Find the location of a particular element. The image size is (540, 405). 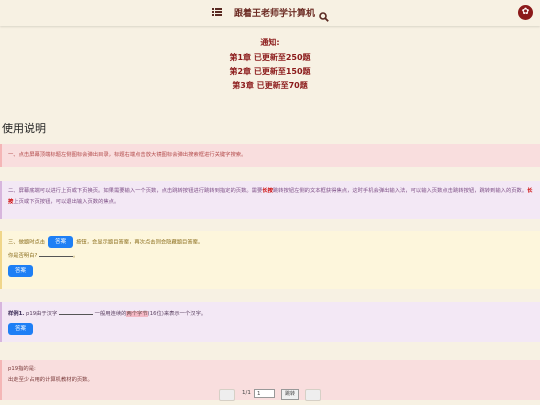

instruction-text: 按钮，会显示题目答案，再次点击则会隐藏题目答案。 is located at coordinates (140, 242).